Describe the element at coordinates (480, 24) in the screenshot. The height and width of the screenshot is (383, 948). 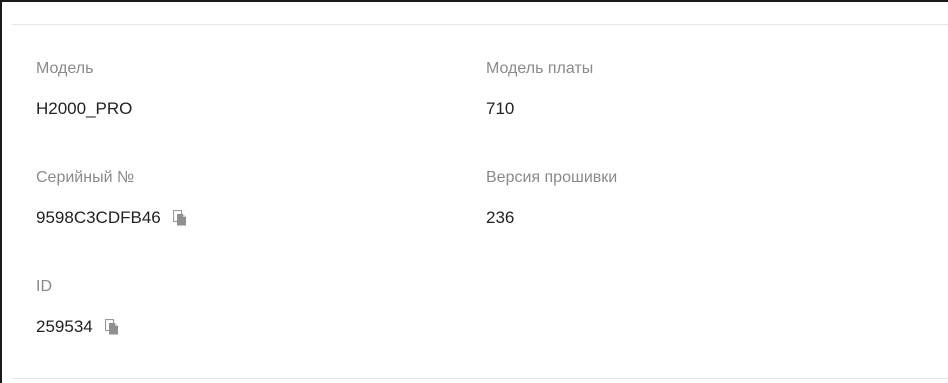
I see `top-divider` at that location.